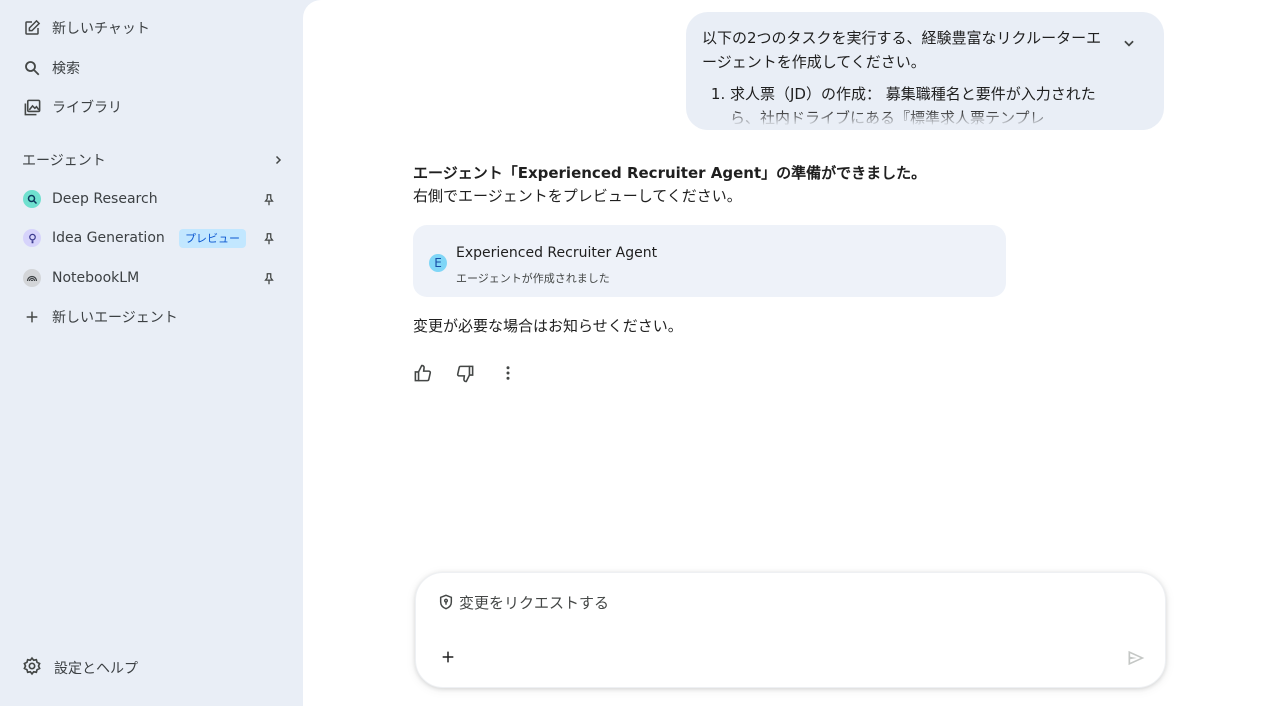 The height and width of the screenshot is (706, 1280). What do you see at coordinates (66, 69) in the screenshot?
I see `search-label: 検索` at bounding box center [66, 69].